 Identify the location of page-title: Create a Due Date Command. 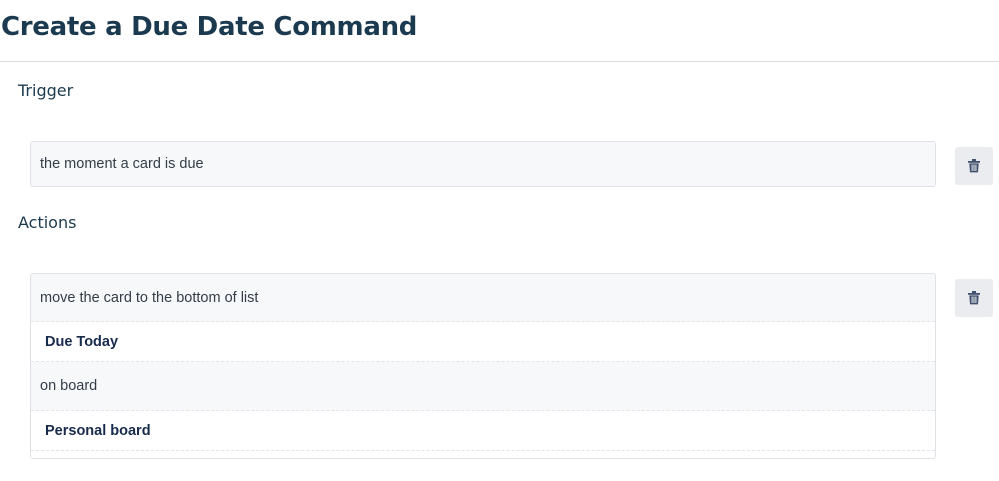
(209, 27).